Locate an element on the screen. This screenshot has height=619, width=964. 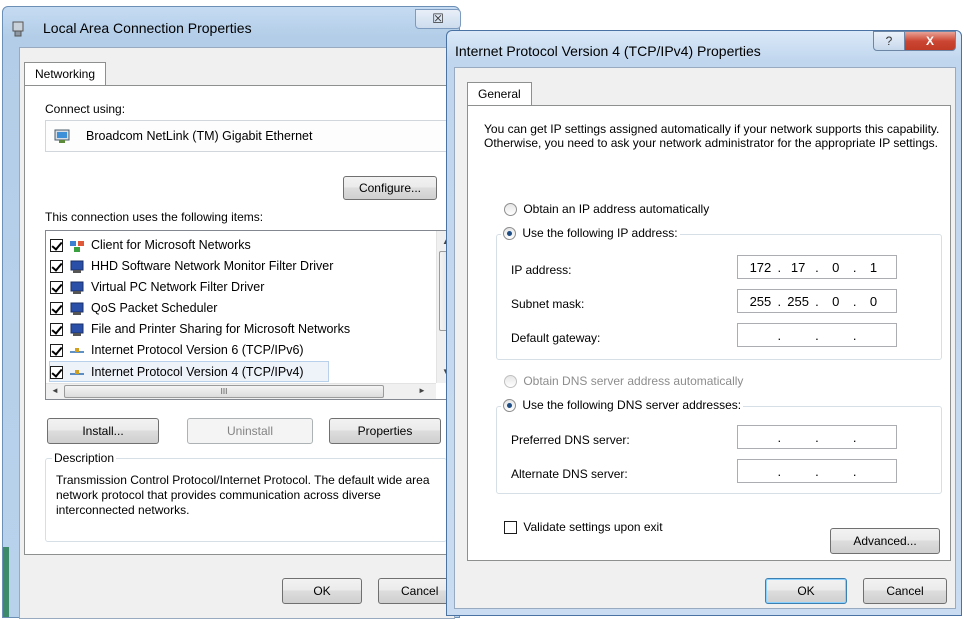
list-item: Client for Microsoft Networks is located at coordinates (240, 245).